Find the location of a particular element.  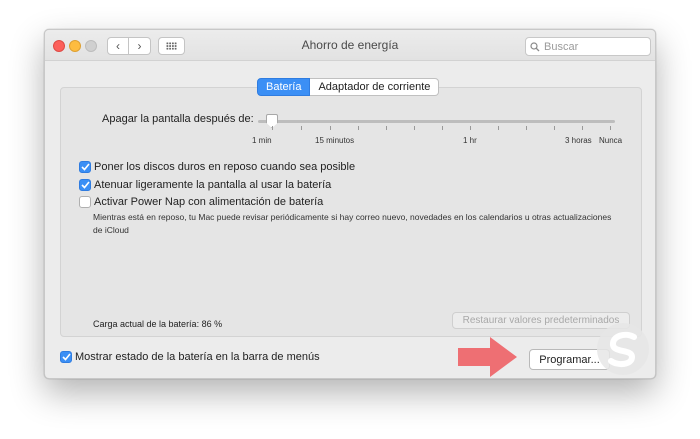

annotation-arrow-icon is located at coordinates (487, 357).